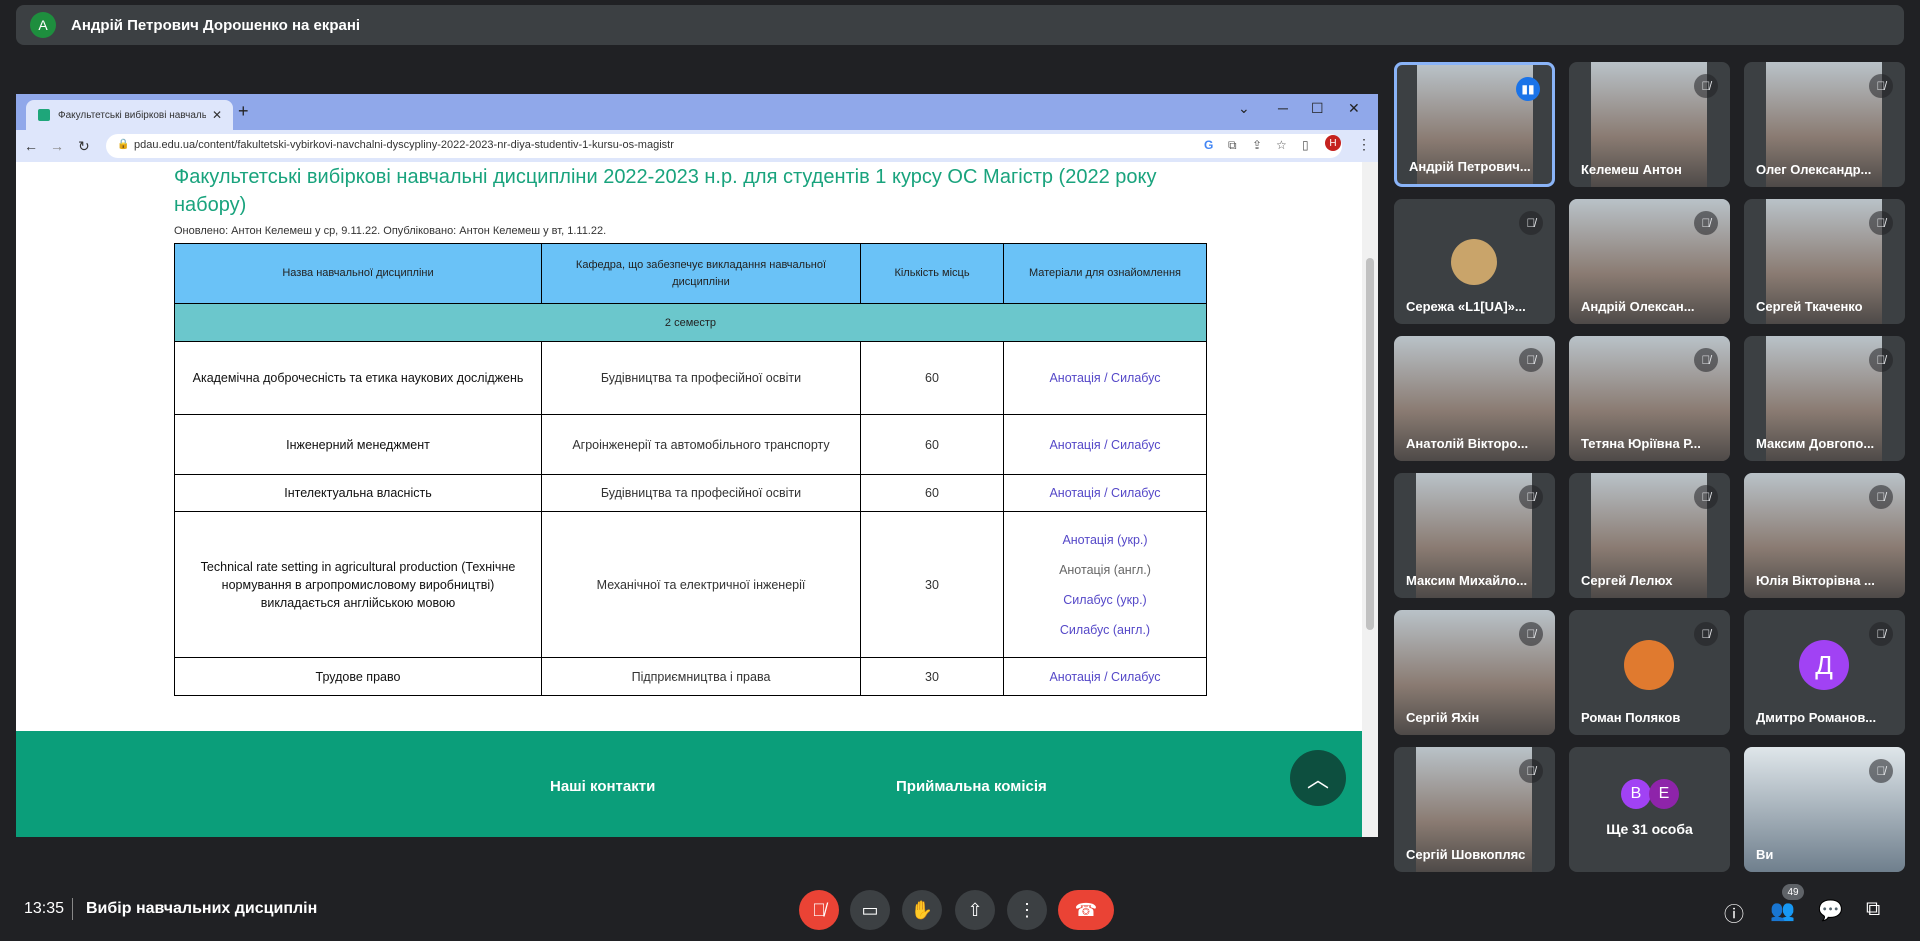  Describe the element at coordinates (1830, 910) in the screenshot. I see `chat-icon: 💬` at that location.